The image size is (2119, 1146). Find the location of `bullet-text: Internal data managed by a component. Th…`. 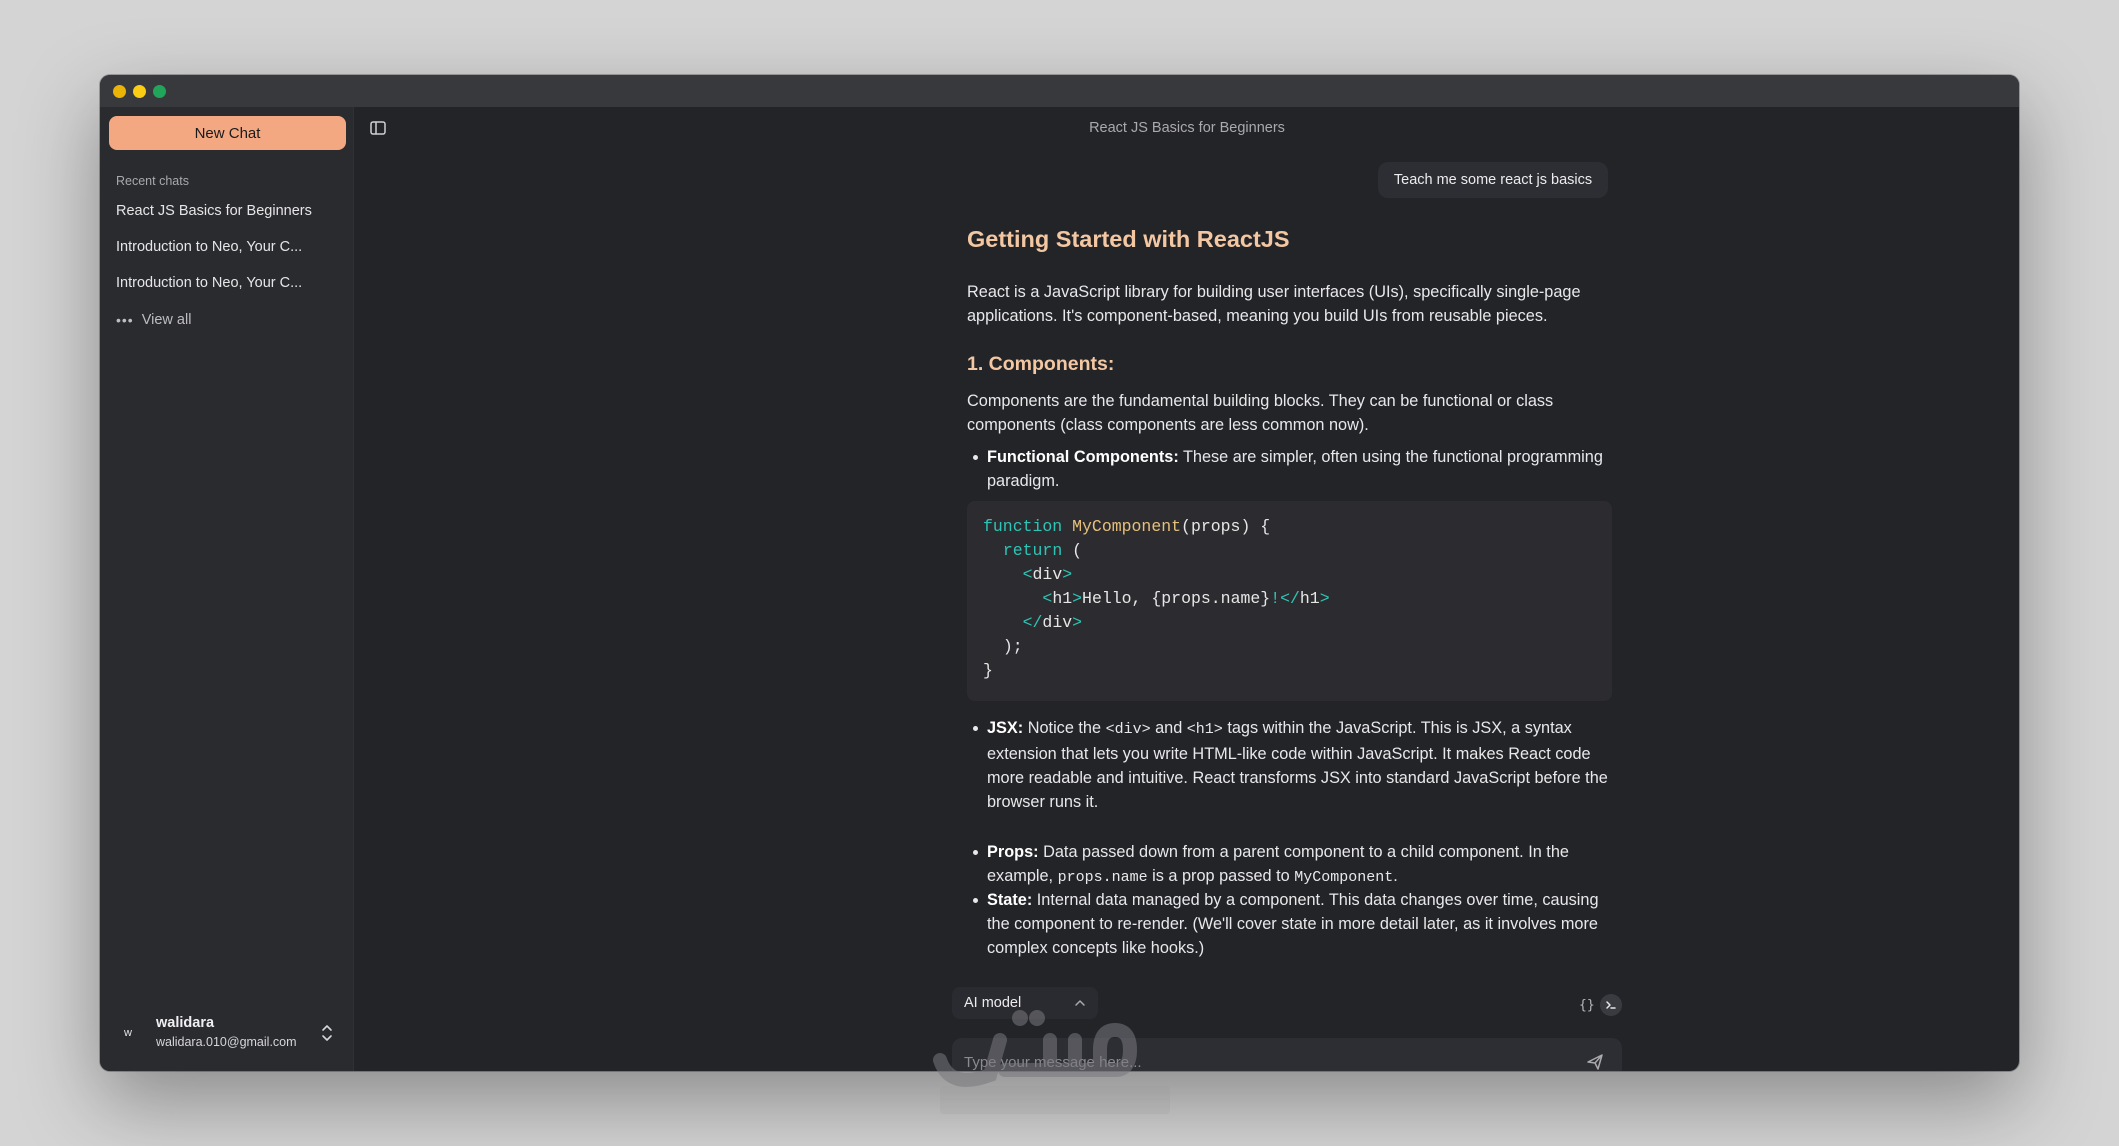

bullet-text: Internal data managed by a component. Th… is located at coordinates (1293, 924).